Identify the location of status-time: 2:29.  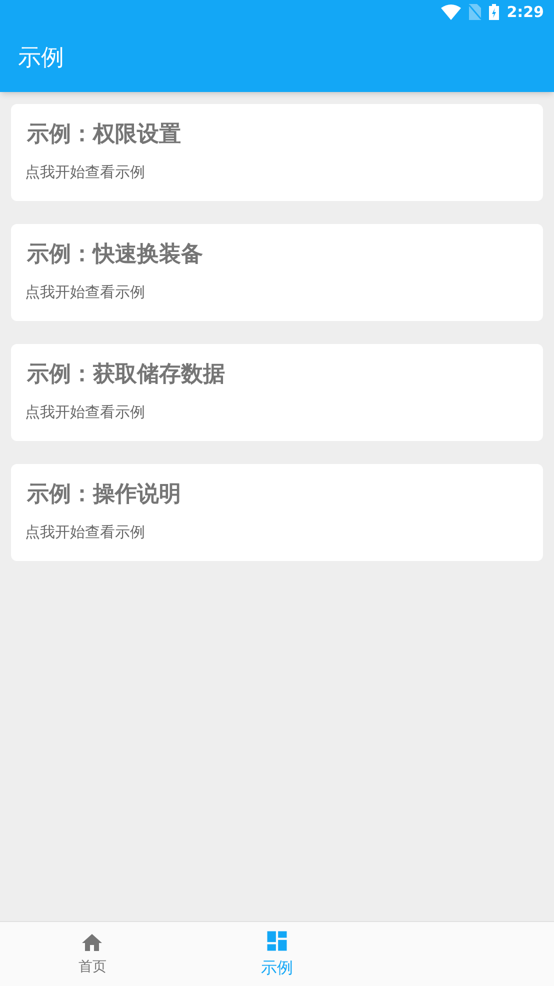
(525, 12).